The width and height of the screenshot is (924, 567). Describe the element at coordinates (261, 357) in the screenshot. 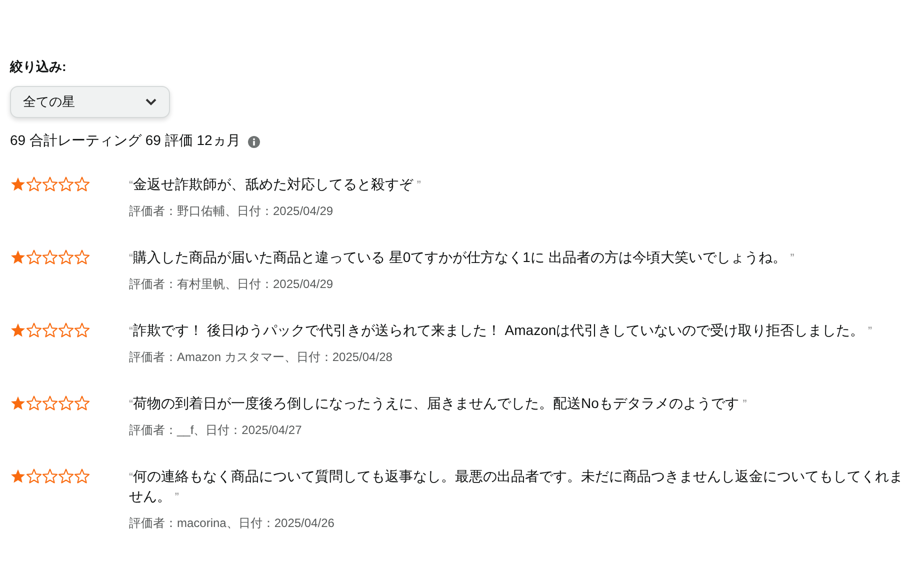

I see `reviewer-date: 評価者：Amazon カスタマー、日付：2025/04/28` at that location.